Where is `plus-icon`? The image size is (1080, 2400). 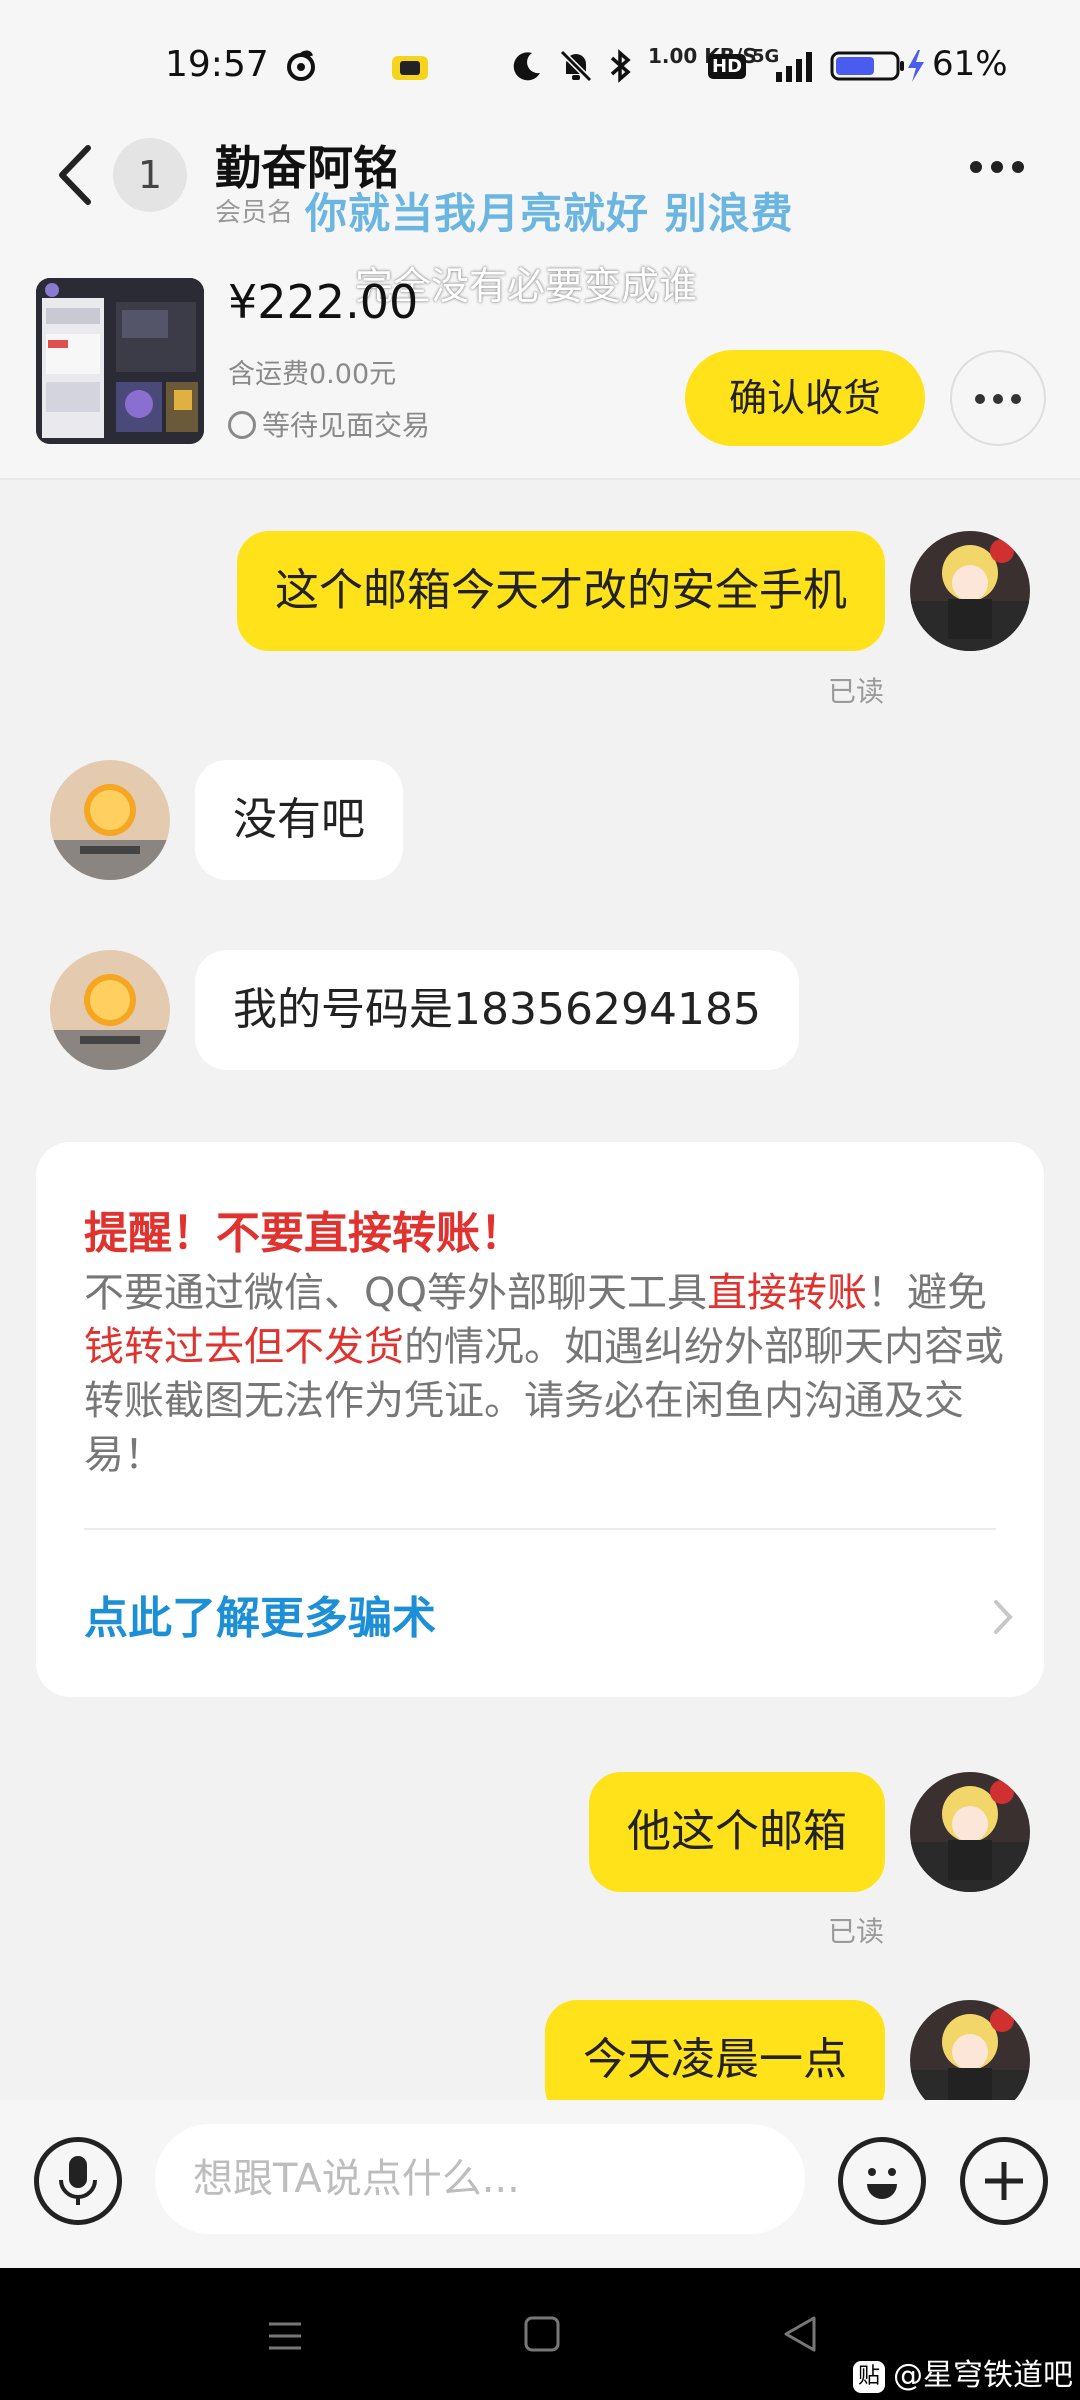 plus-icon is located at coordinates (1004, 2181).